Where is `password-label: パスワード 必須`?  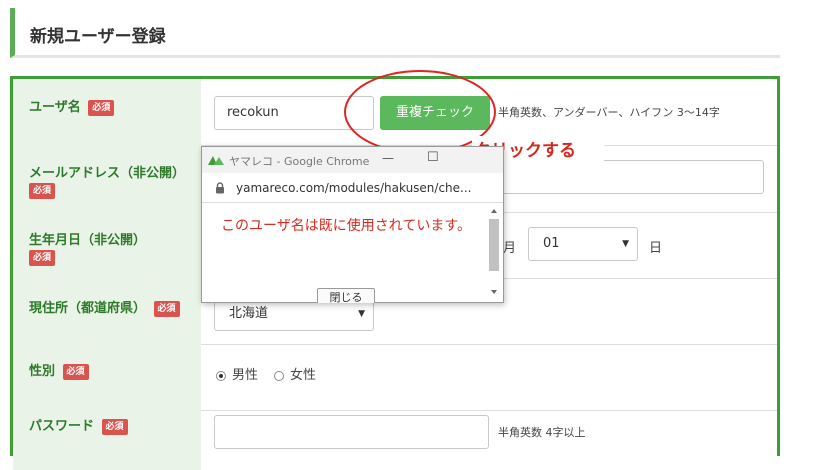 password-label: パスワード 必須 is located at coordinates (78, 425).